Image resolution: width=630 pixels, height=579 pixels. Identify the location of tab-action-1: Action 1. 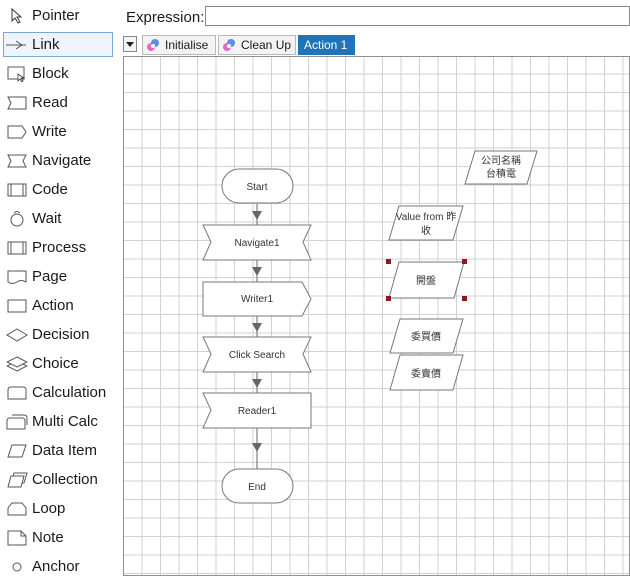
(326, 45).